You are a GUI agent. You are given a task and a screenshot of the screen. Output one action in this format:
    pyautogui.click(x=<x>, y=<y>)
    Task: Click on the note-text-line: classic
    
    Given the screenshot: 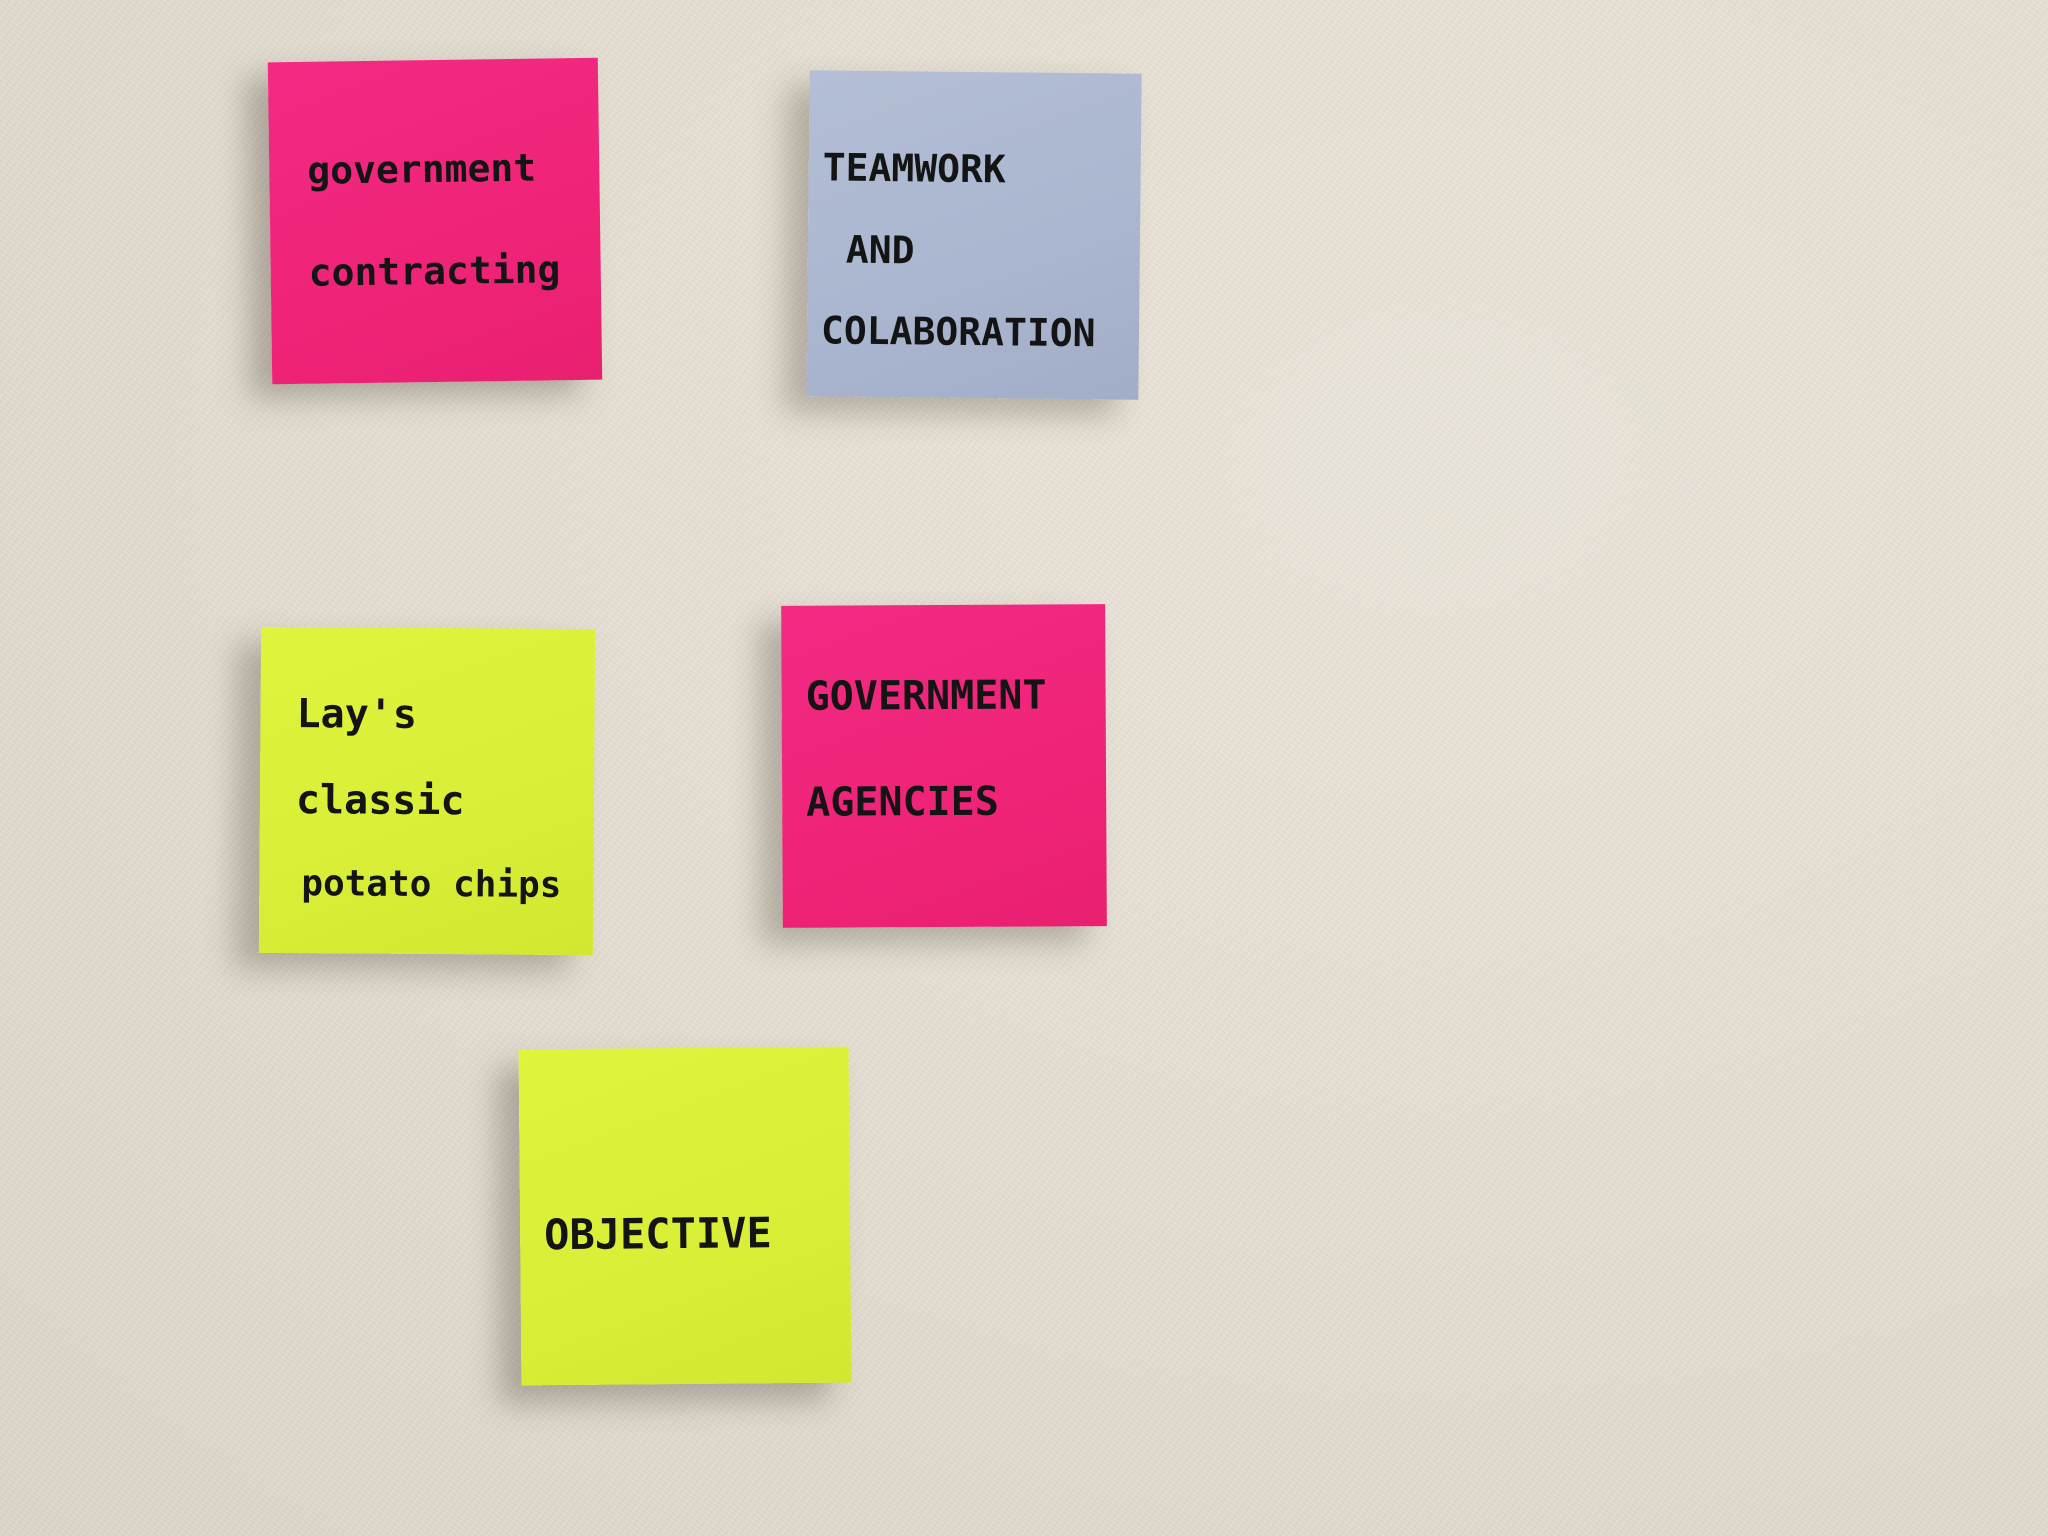 What is the action you would take?
    pyautogui.click(x=380, y=801)
    